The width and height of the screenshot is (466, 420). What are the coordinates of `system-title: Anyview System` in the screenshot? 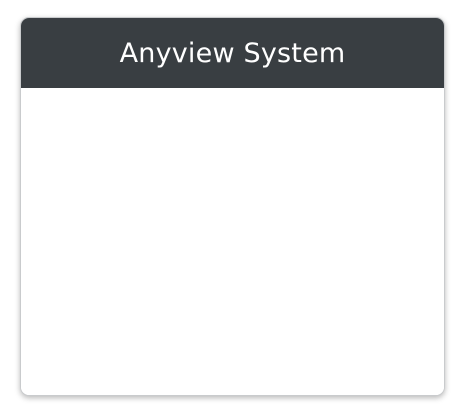 It's located at (232, 53).